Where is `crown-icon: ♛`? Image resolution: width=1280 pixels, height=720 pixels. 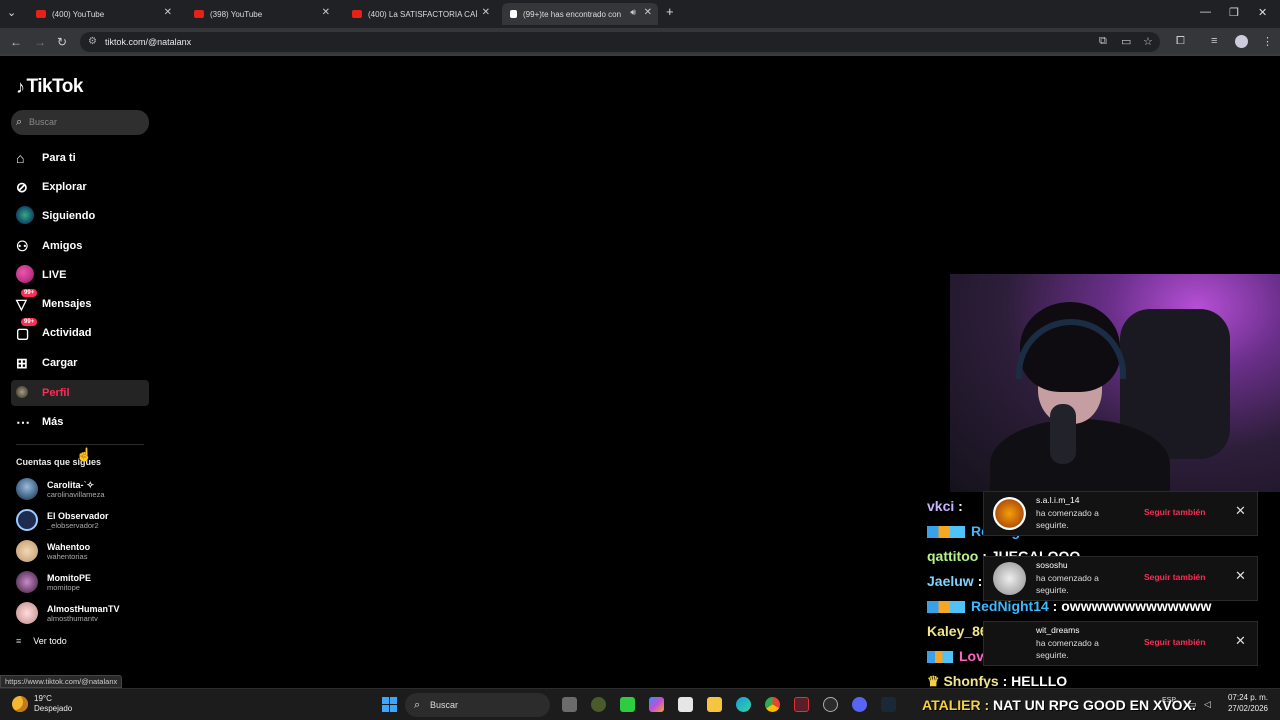 crown-icon: ♛ is located at coordinates (933, 681).